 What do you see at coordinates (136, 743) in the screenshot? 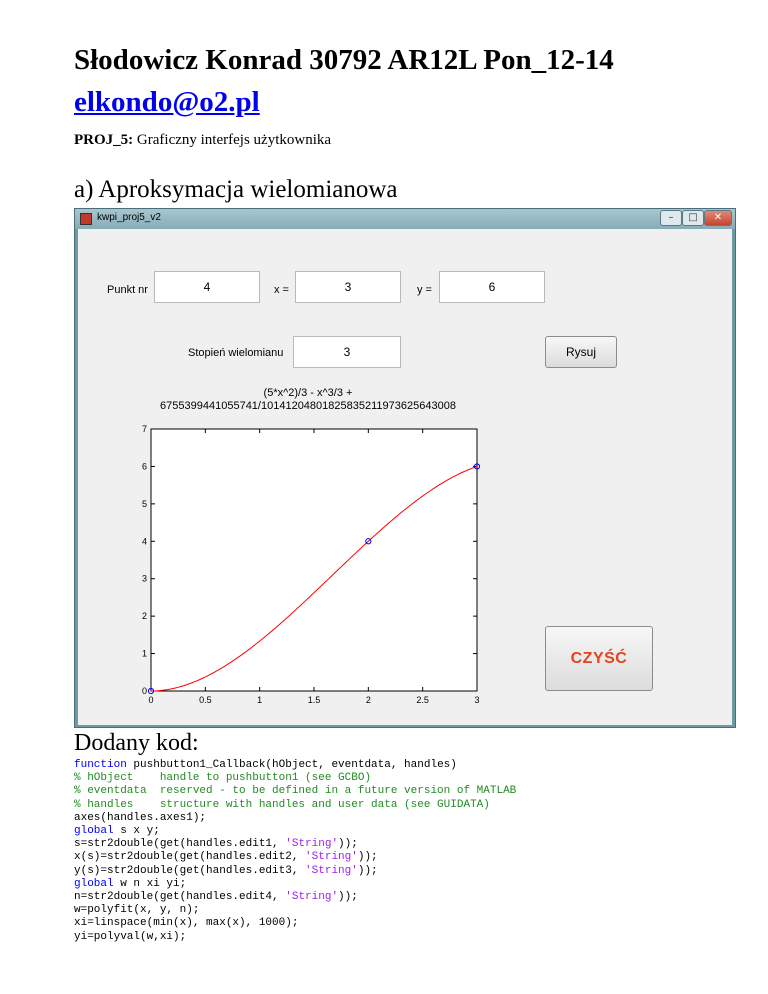
I see `code-heading: Dodany kod:` at bounding box center [136, 743].